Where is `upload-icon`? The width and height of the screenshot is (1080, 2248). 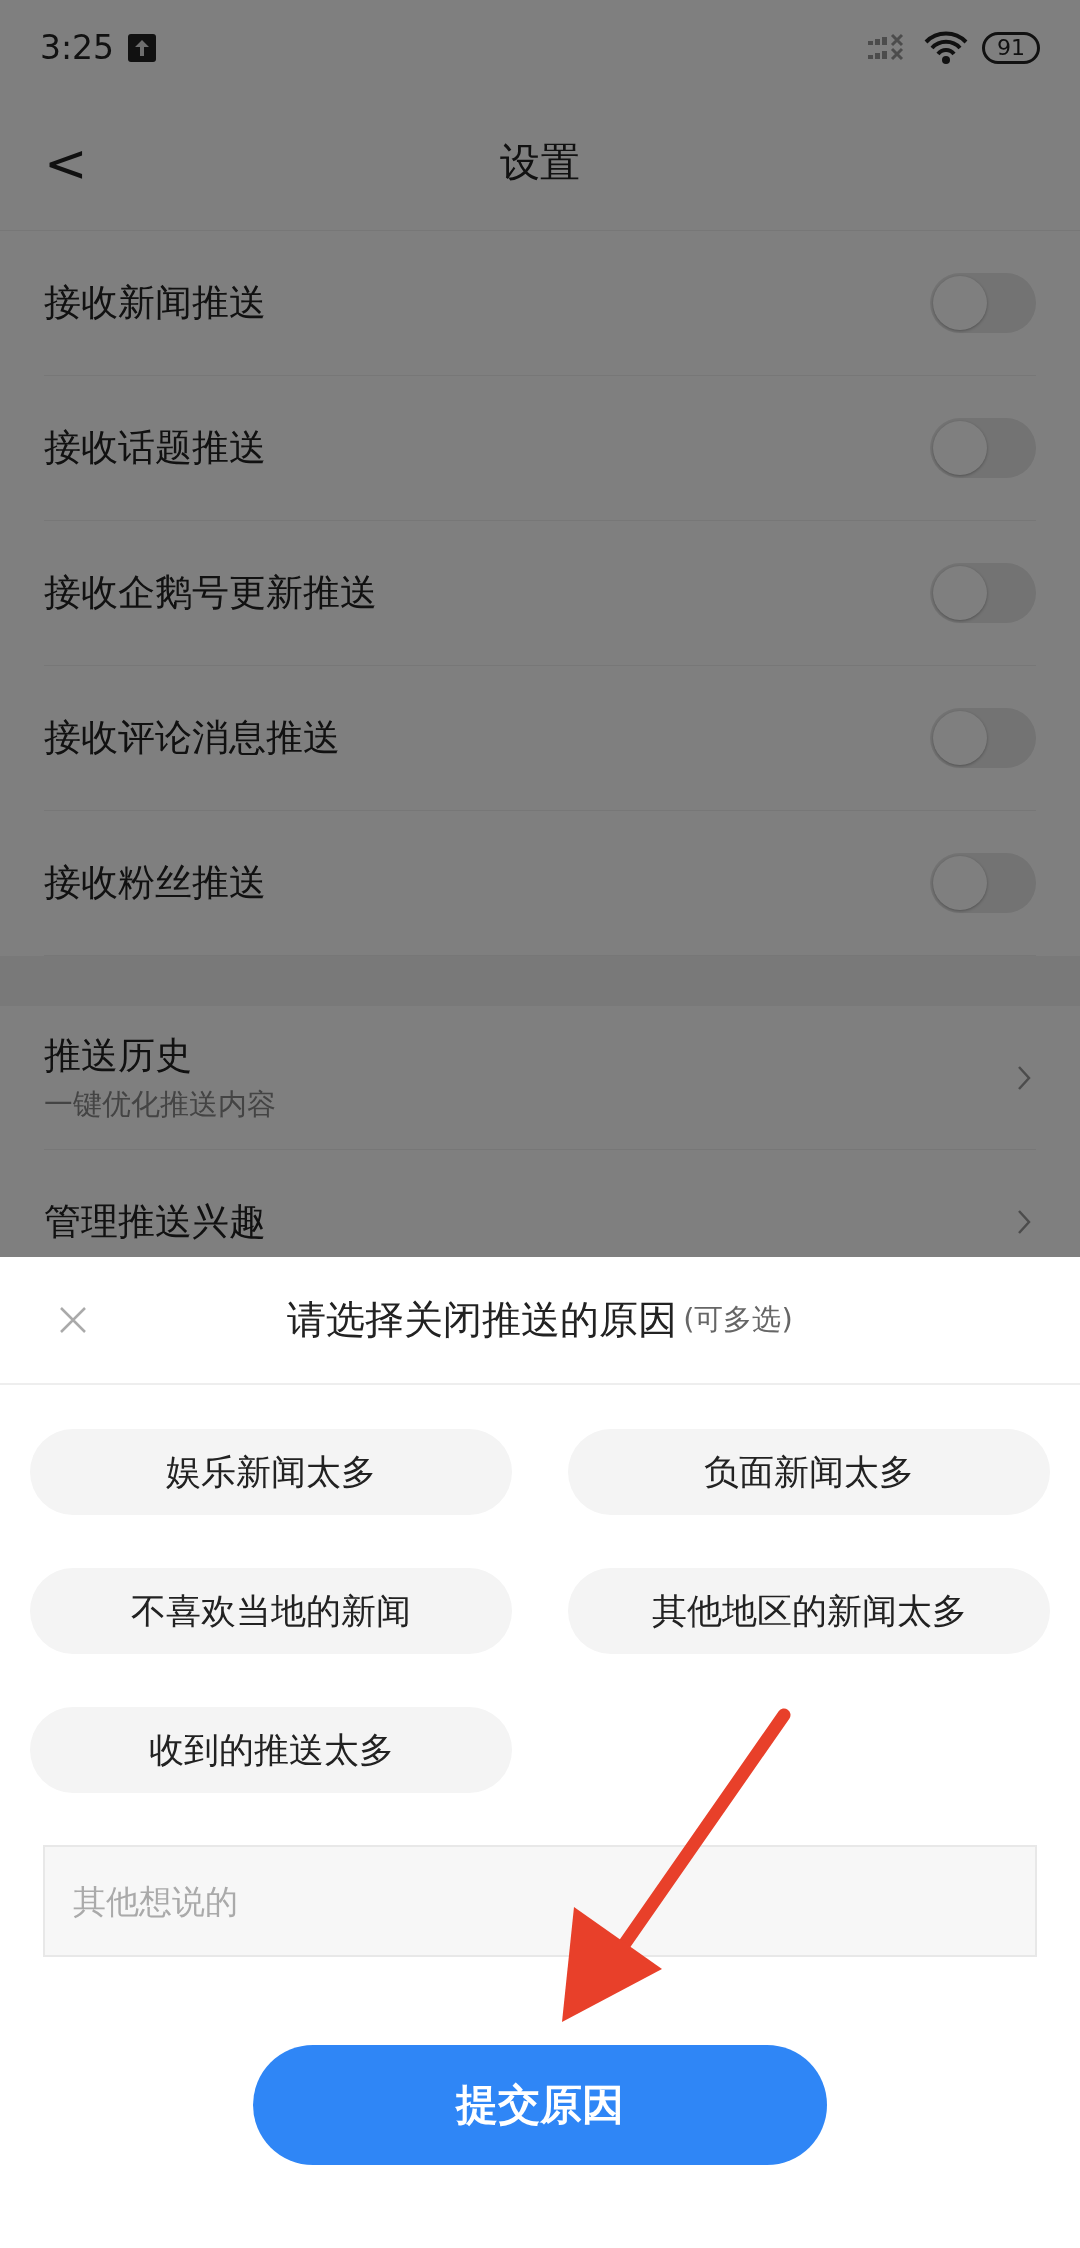
upload-icon is located at coordinates (142, 47).